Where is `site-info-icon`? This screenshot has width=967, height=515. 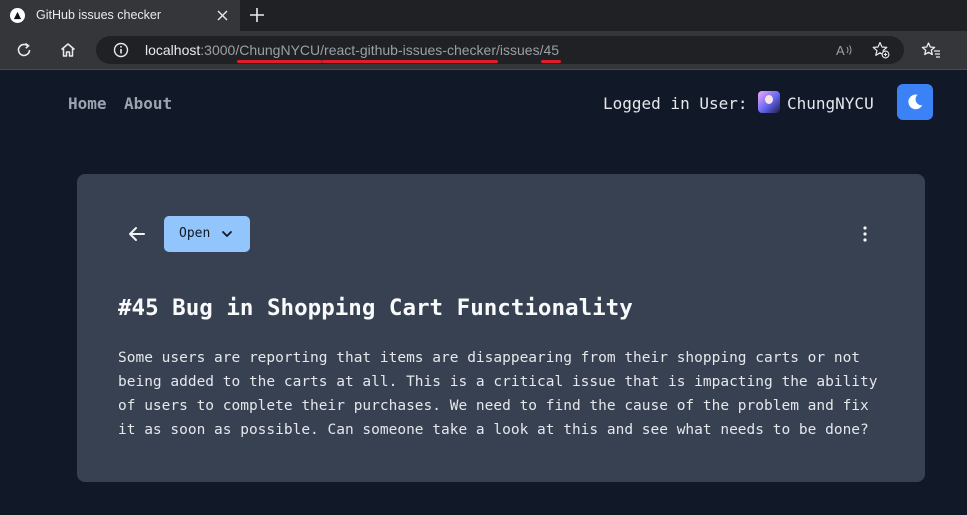 site-info-icon is located at coordinates (121, 50).